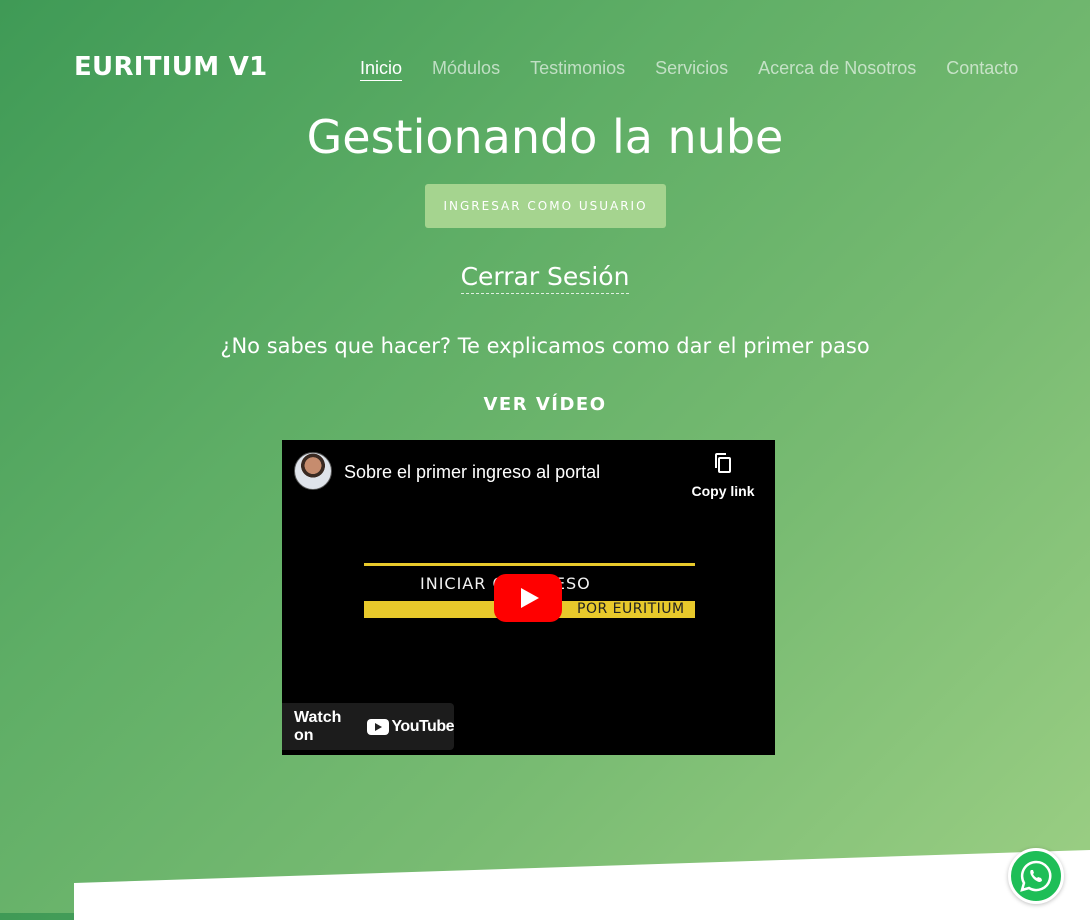 The width and height of the screenshot is (1090, 920). What do you see at coordinates (378, 726) in the screenshot?
I see `youtube-play-icon` at bounding box center [378, 726].